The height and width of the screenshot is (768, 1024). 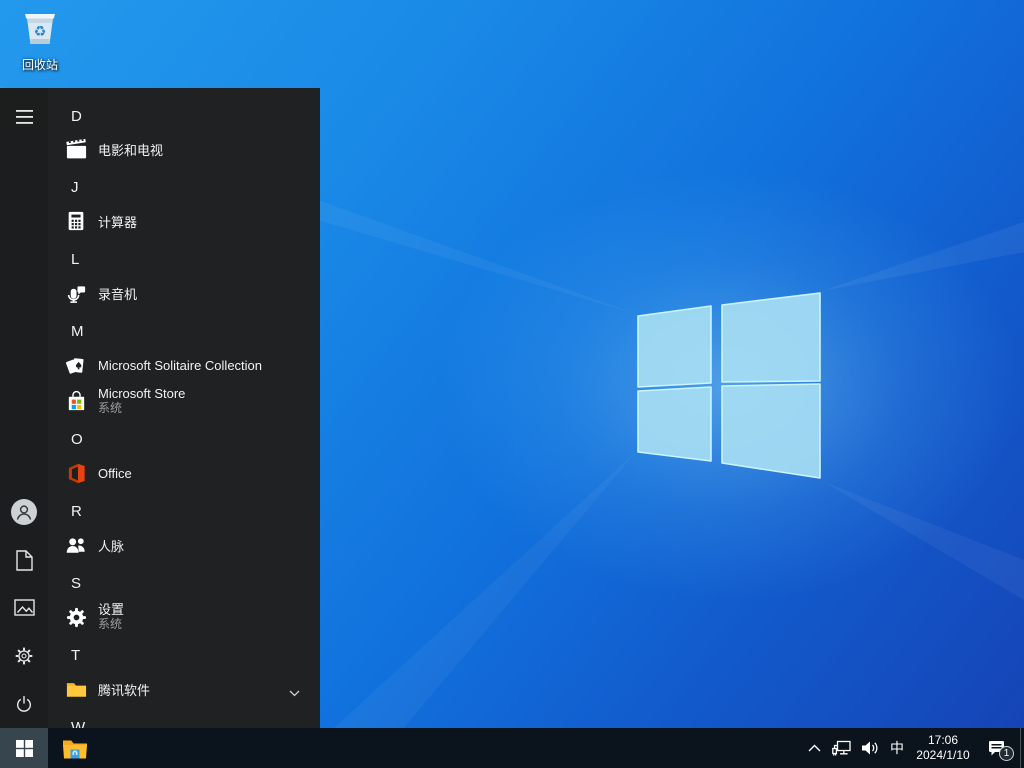 I want to click on settings-gear-icon, so click(x=24, y=656).